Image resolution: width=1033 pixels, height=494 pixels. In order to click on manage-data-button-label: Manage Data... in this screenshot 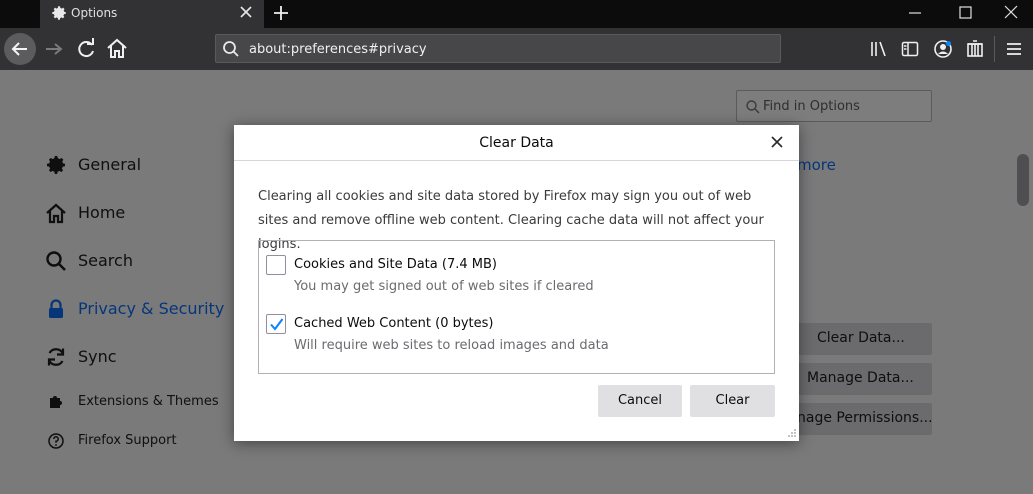, I will do `click(860, 378)`.